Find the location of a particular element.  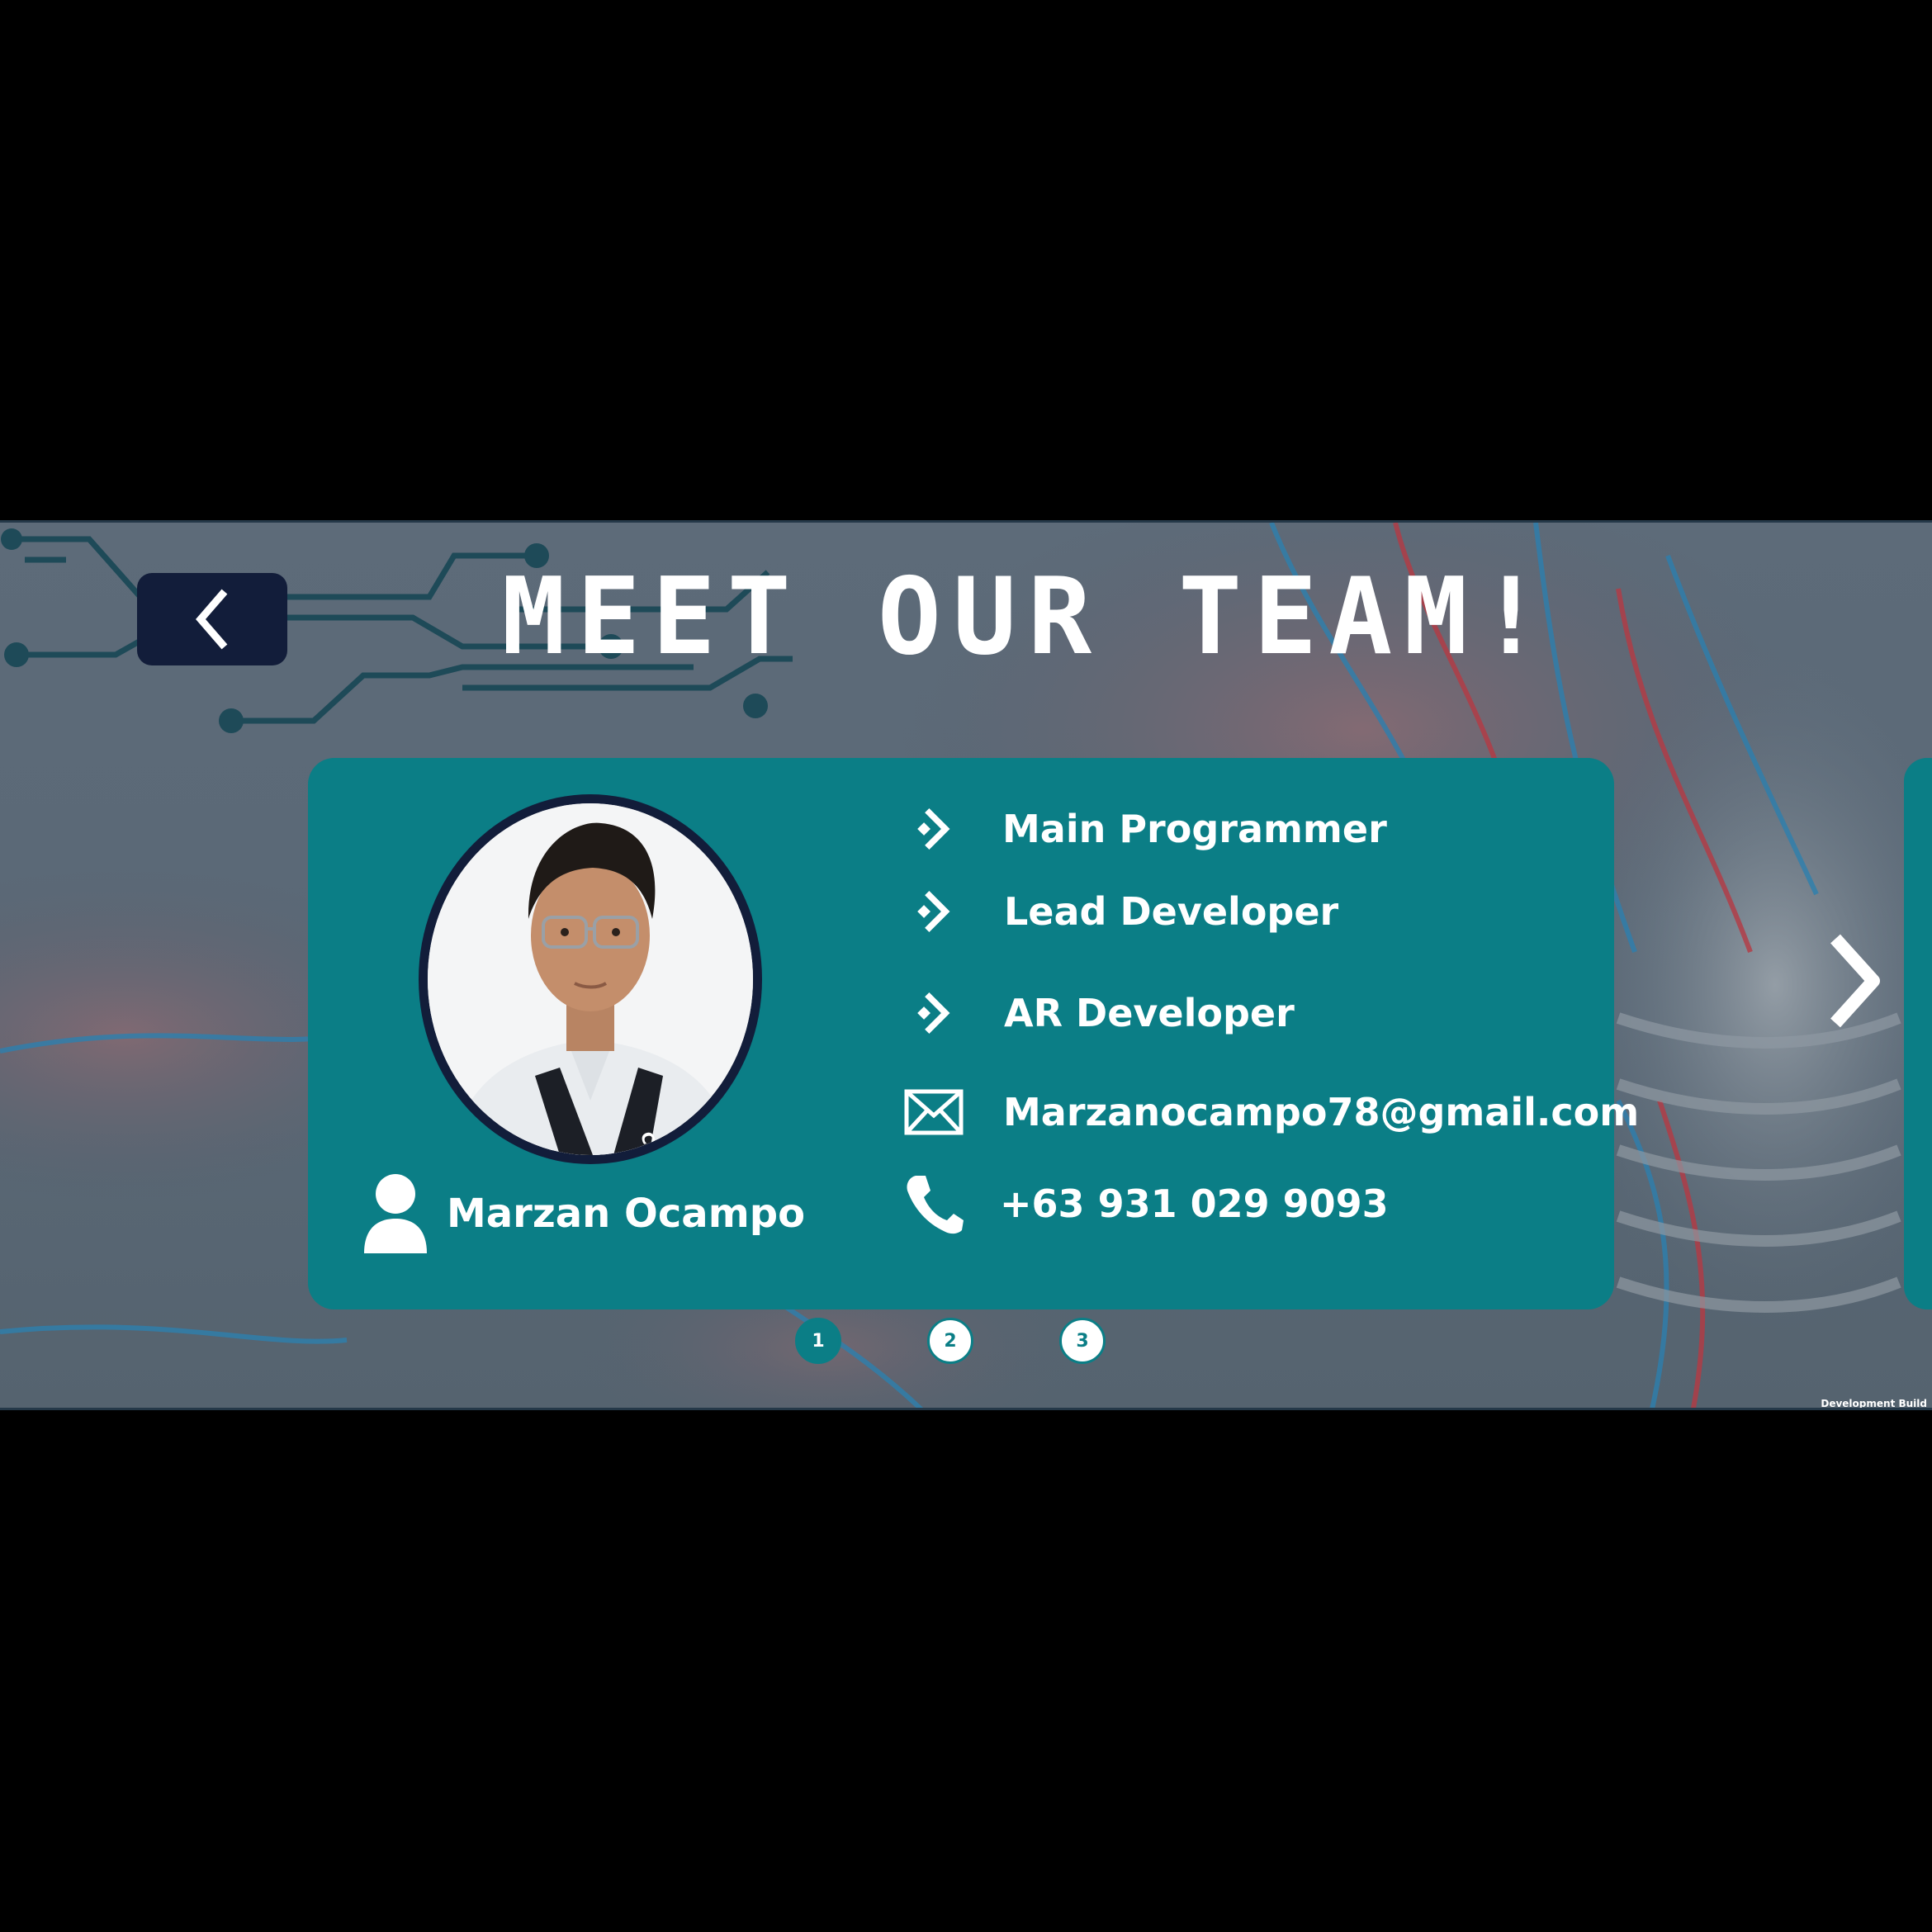

envelope-icon is located at coordinates (934, 1112).